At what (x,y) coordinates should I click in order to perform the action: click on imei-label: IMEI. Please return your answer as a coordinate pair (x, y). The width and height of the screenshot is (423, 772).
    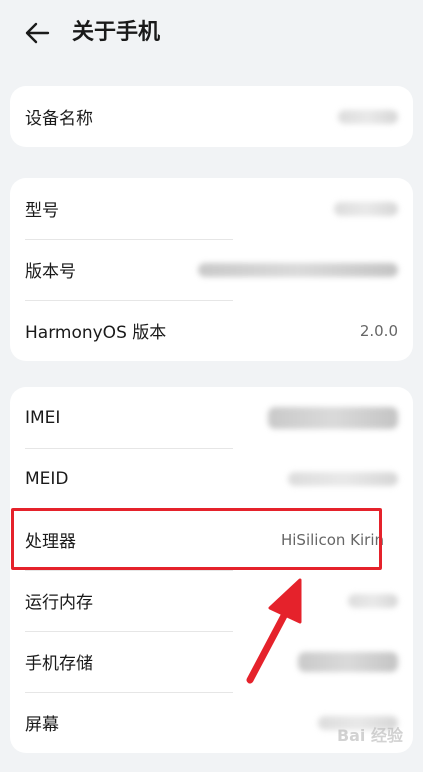
    Looking at the image, I should click on (43, 417).